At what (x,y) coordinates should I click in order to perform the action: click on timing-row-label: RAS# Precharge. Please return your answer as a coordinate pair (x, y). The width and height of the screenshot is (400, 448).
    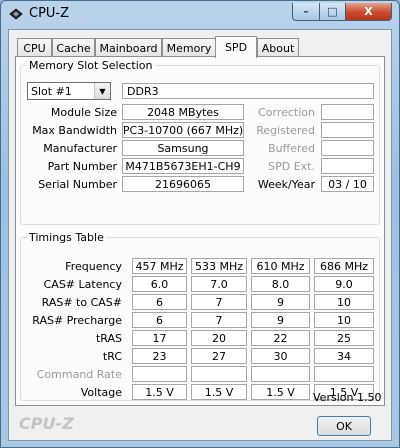
    Looking at the image, I should click on (77, 320).